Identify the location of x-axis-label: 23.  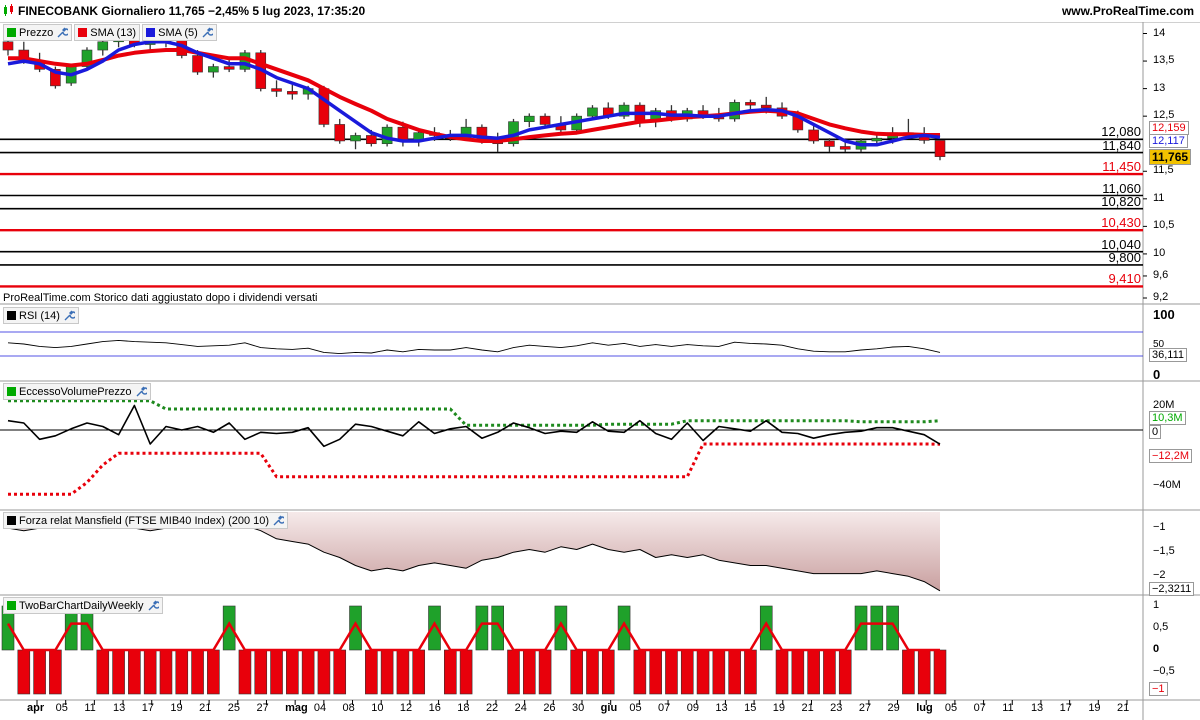
(836, 708).